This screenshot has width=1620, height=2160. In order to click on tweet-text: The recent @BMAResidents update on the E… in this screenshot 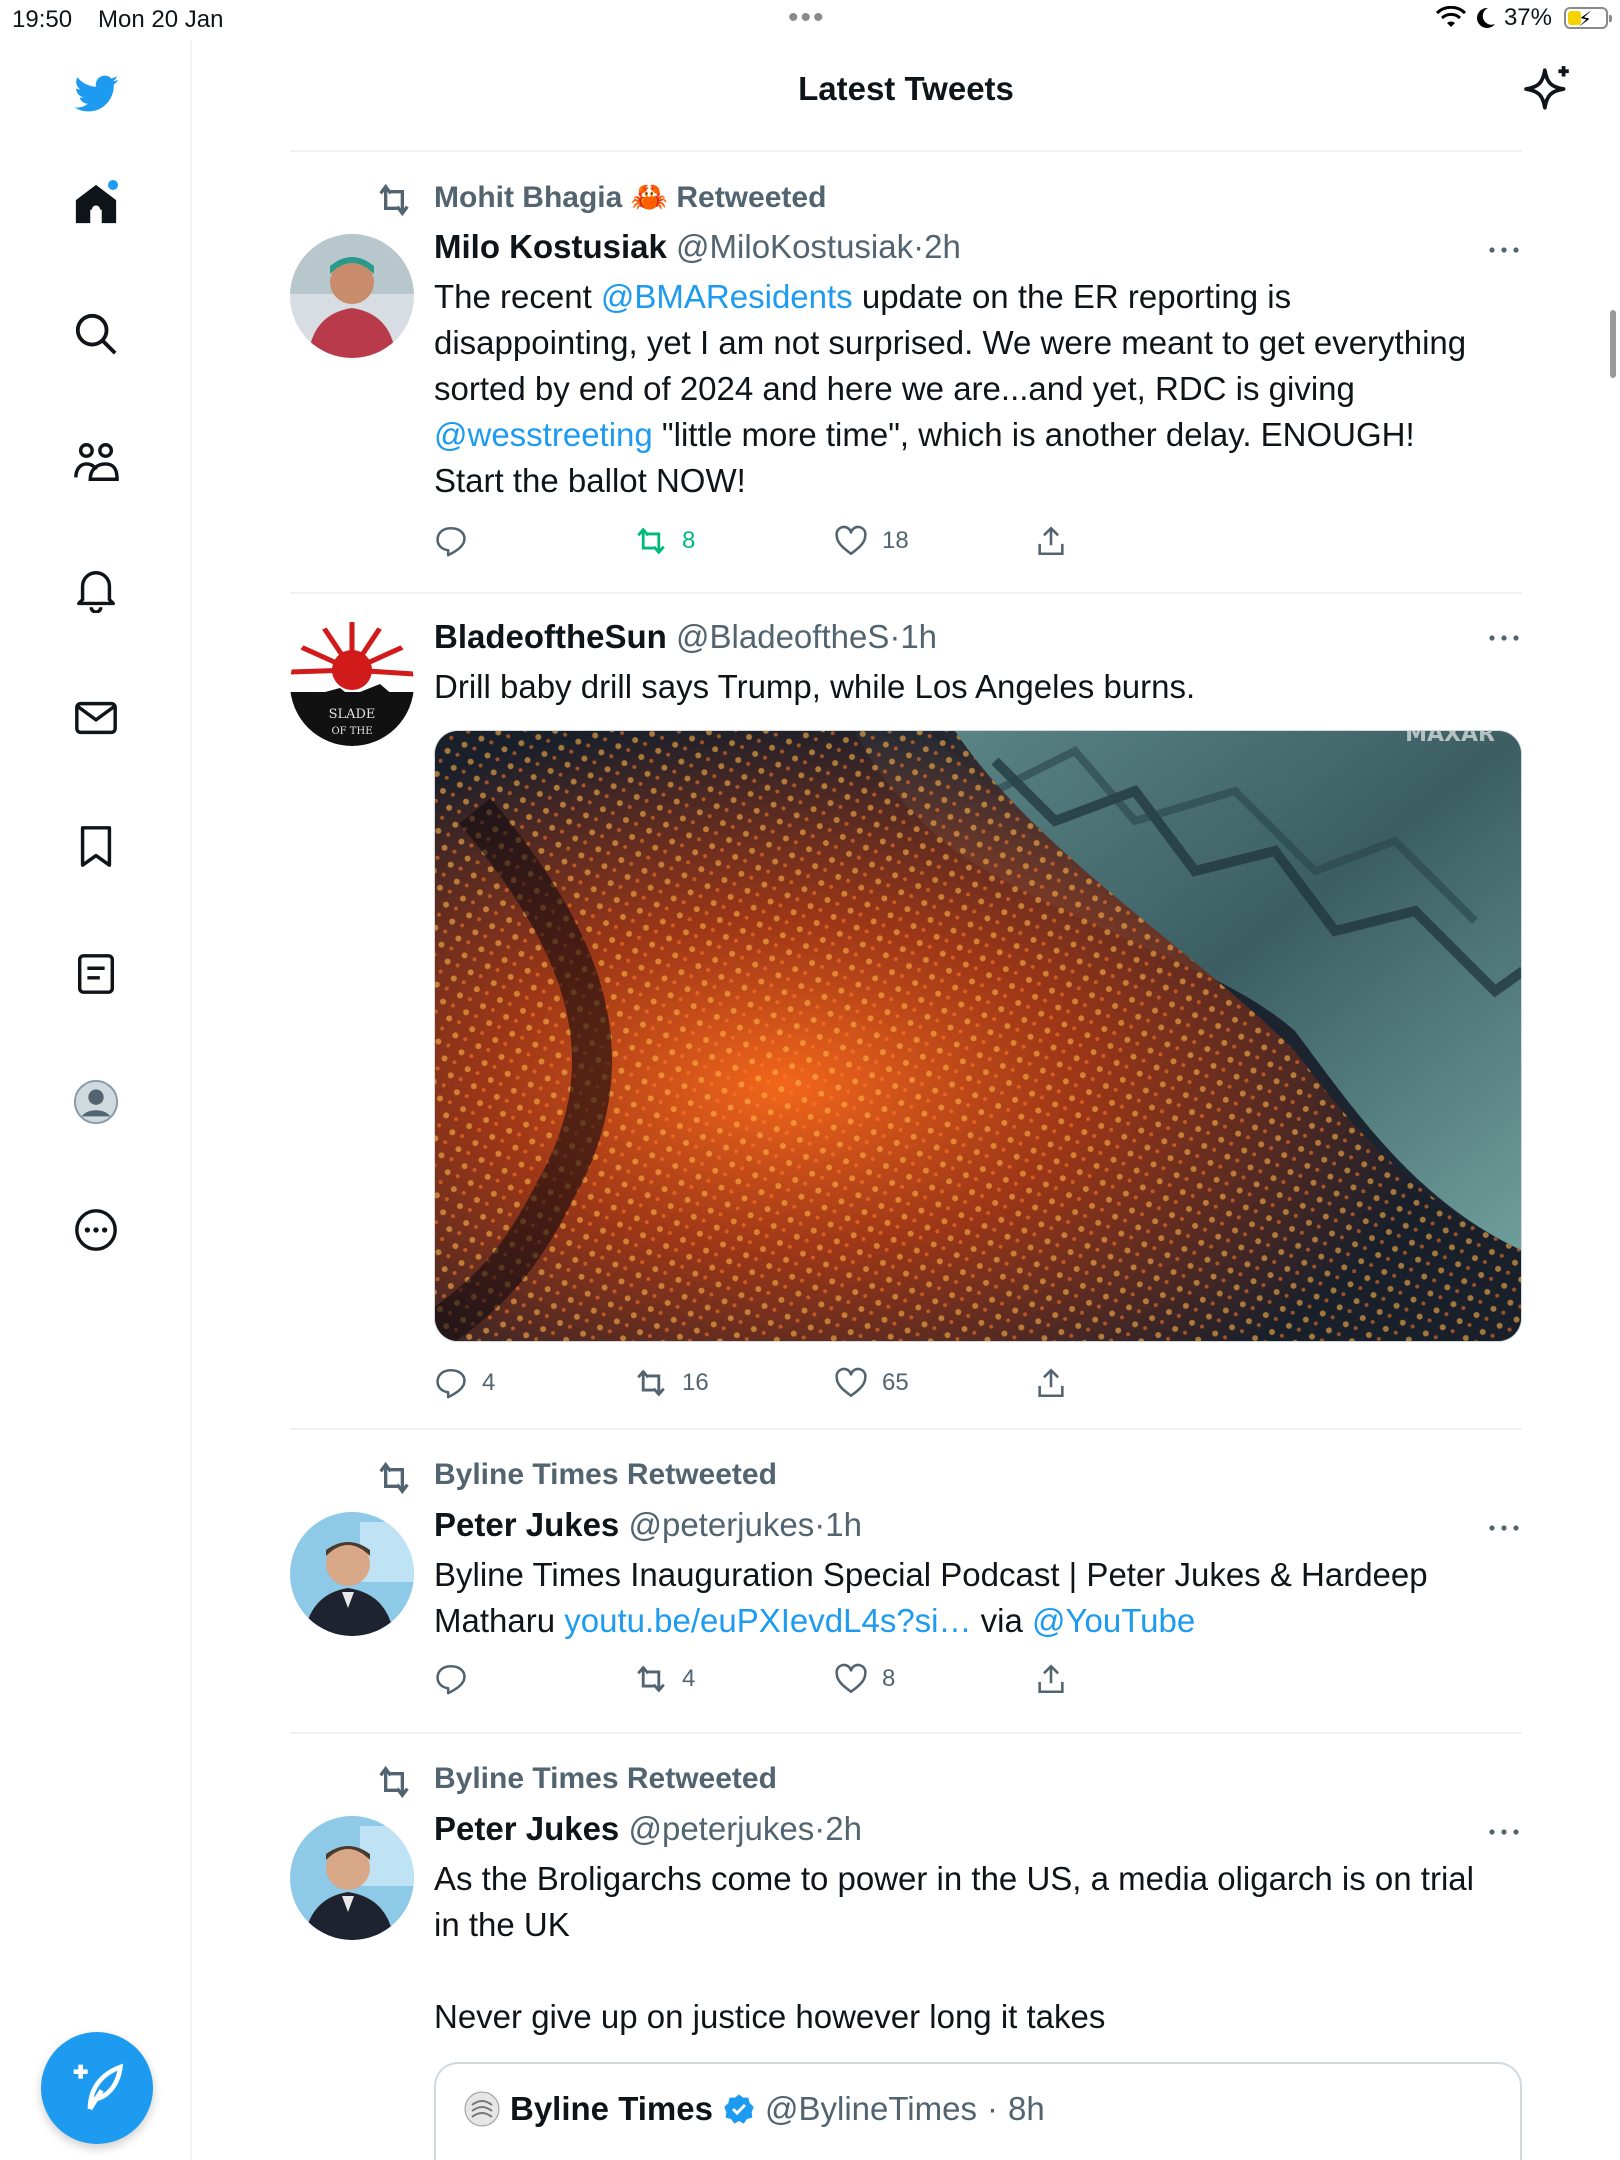, I will do `click(978, 389)`.